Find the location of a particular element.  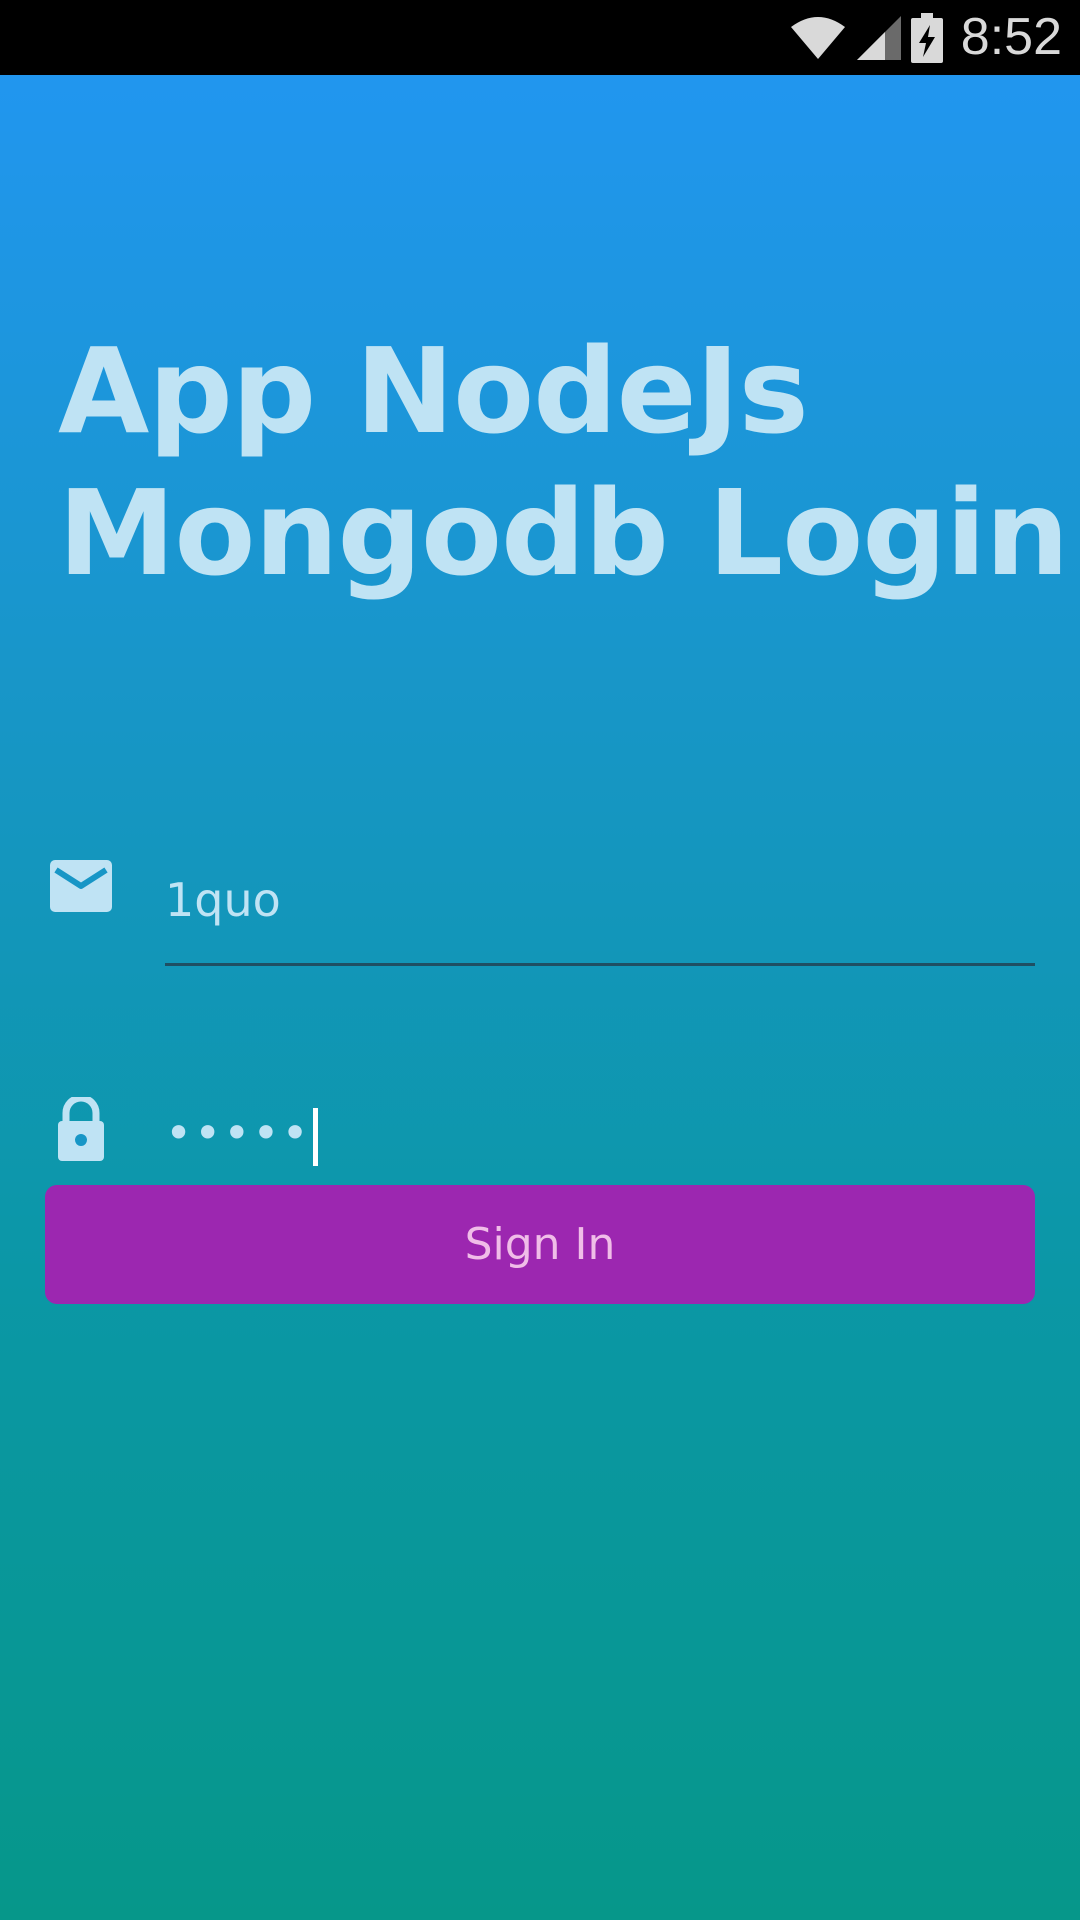

sign-in-button: Sign In is located at coordinates (540, 1244).